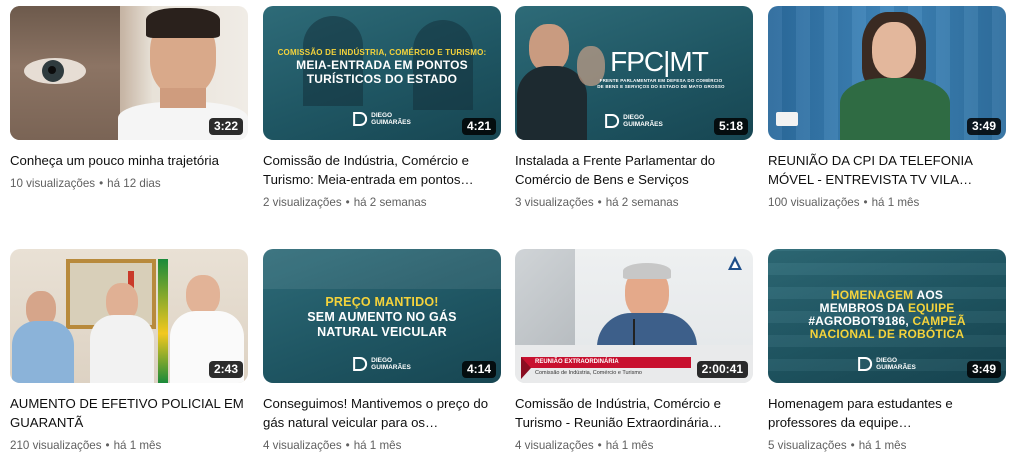  What do you see at coordinates (345, 202) in the screenshot?
I see `video-meta: 2 visualizações • há 2 semanas` at bounding box center [345, 202].